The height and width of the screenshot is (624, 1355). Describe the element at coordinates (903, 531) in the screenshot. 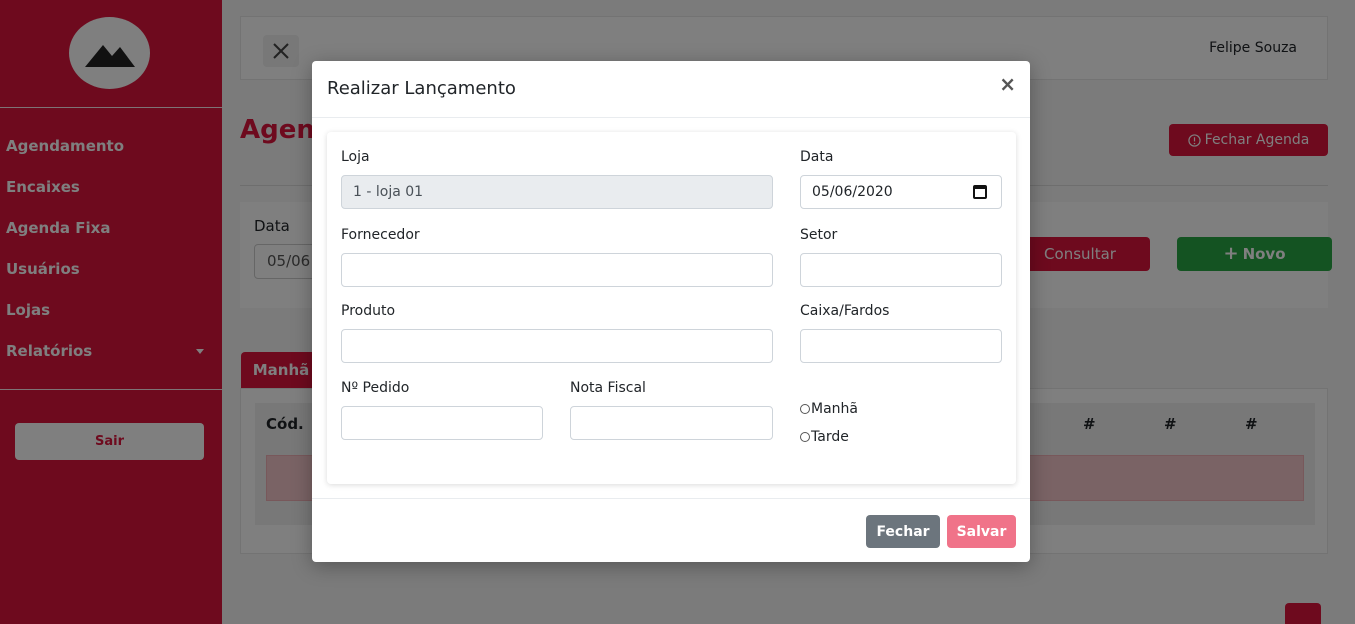

I see `close-button: Fechar` at that location.